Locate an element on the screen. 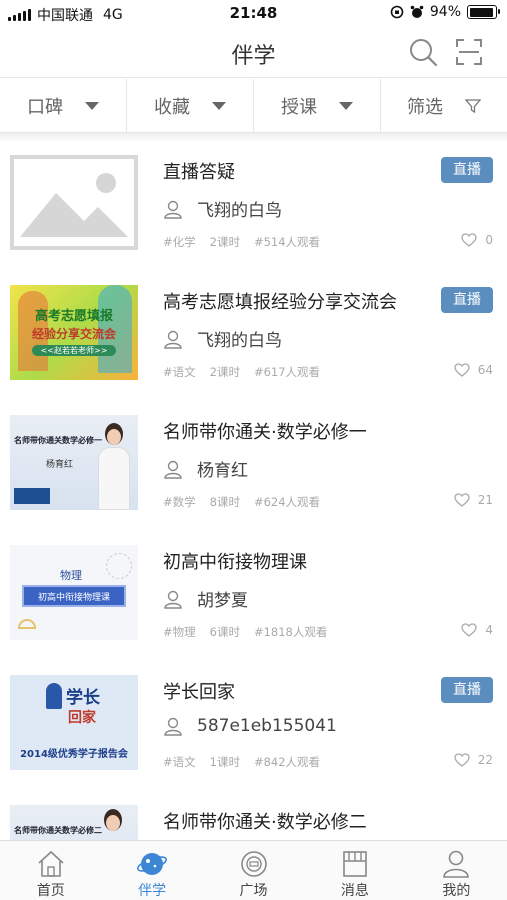  filter-funnel-icon is located at coordinates (473, 105).